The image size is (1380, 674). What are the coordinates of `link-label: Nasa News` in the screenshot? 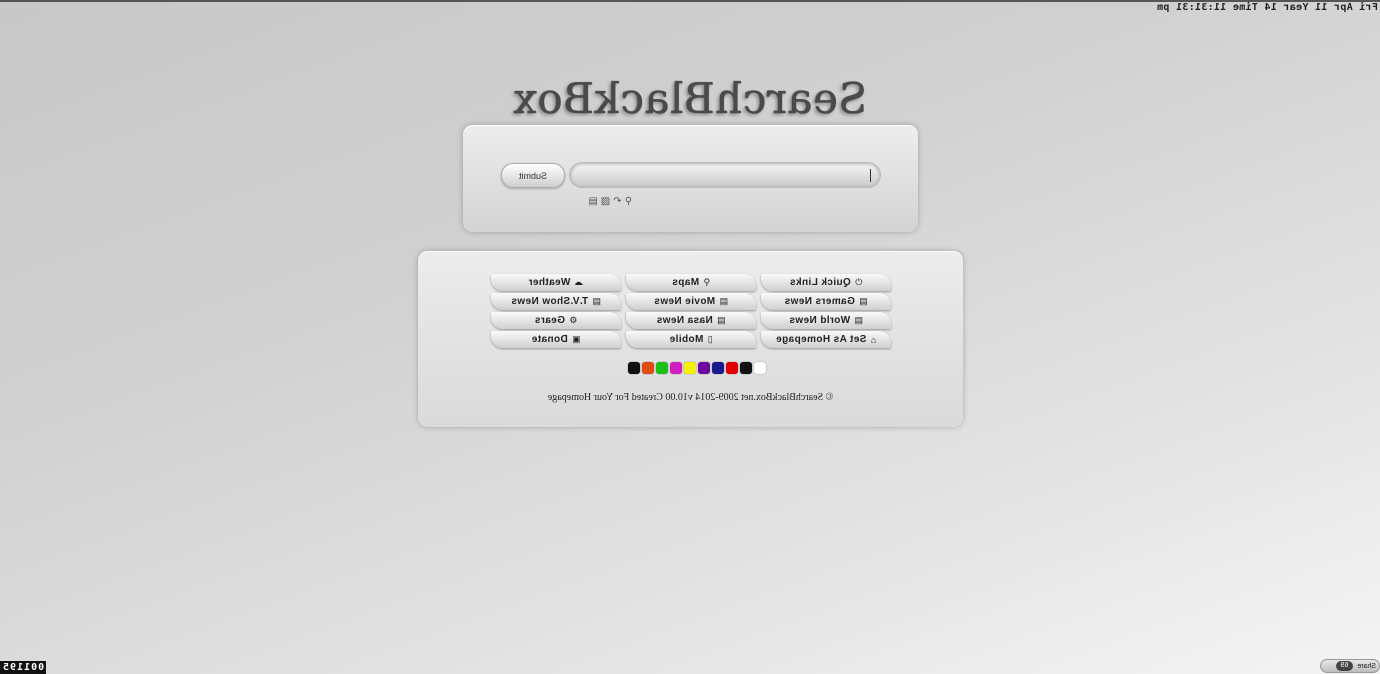 It's located at (684, 320).